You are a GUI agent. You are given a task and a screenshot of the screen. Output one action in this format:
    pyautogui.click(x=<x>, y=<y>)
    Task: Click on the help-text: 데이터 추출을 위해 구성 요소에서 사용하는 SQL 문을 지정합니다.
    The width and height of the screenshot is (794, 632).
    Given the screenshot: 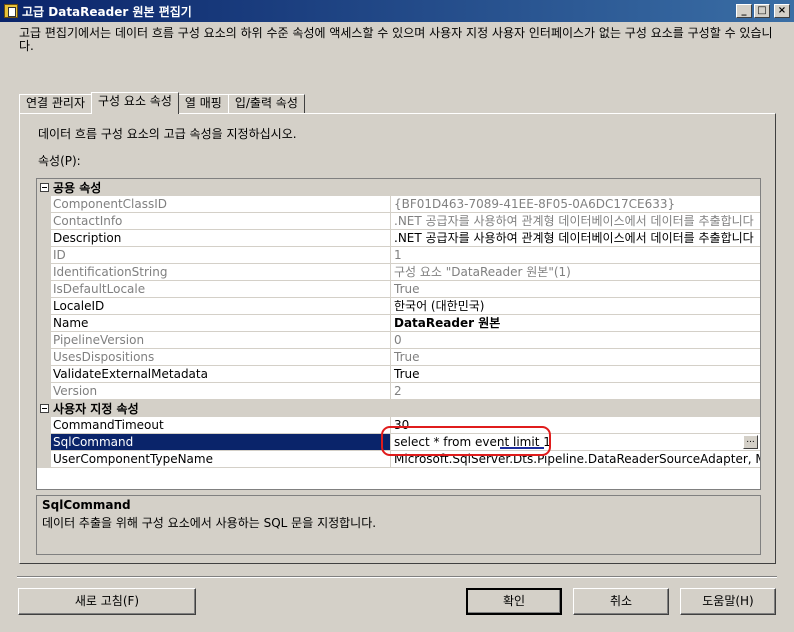 What is the action you would take?
    pyautogui.click(x=209, y=523)
    